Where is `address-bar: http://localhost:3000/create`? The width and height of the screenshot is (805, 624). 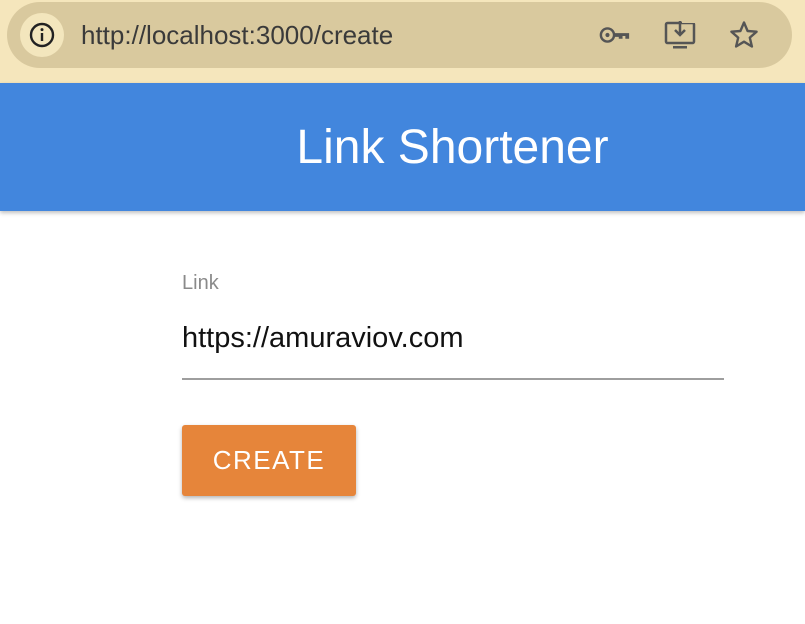 address-bar: http://localhost:3000/create is located at coordinates (399, 35).